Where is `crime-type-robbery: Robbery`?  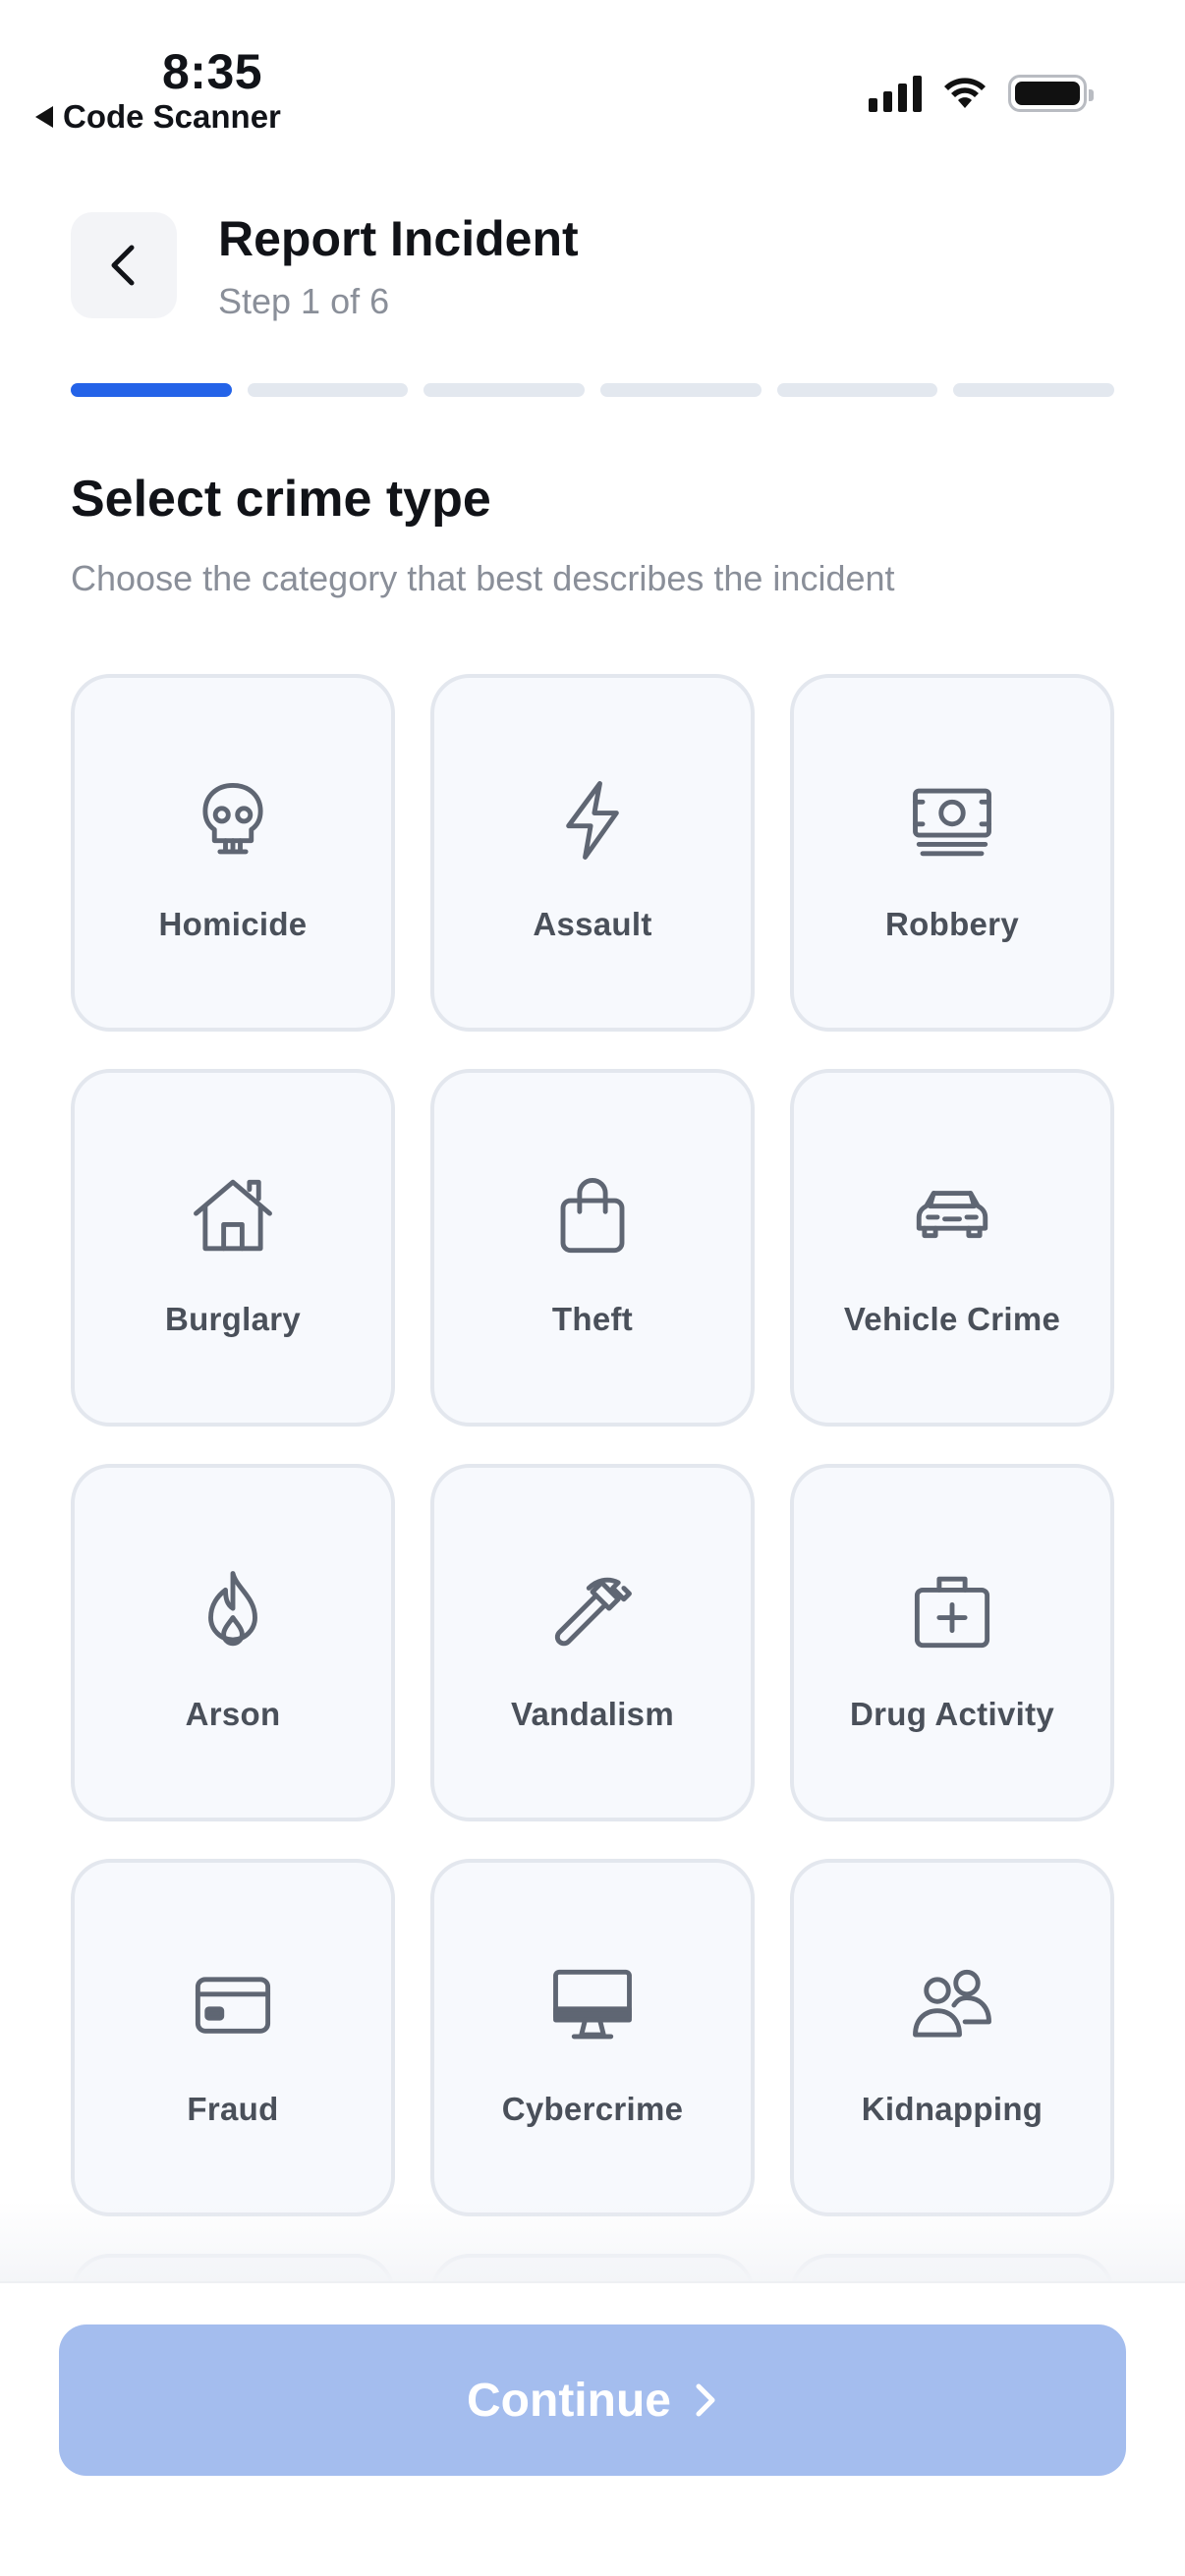
crime-type-robbery: Robbery is located at coordinates (952, 853).